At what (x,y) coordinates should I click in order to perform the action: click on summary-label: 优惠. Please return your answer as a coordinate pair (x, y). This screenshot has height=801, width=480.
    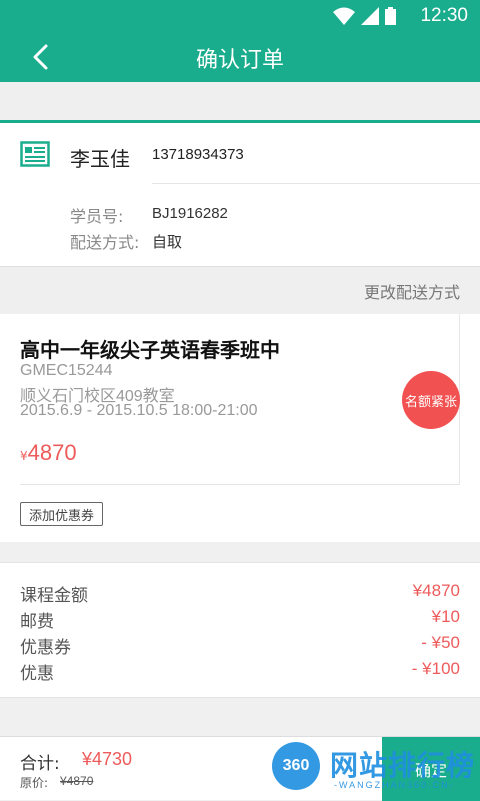
    Looking at the image, I should click on (37, 674).